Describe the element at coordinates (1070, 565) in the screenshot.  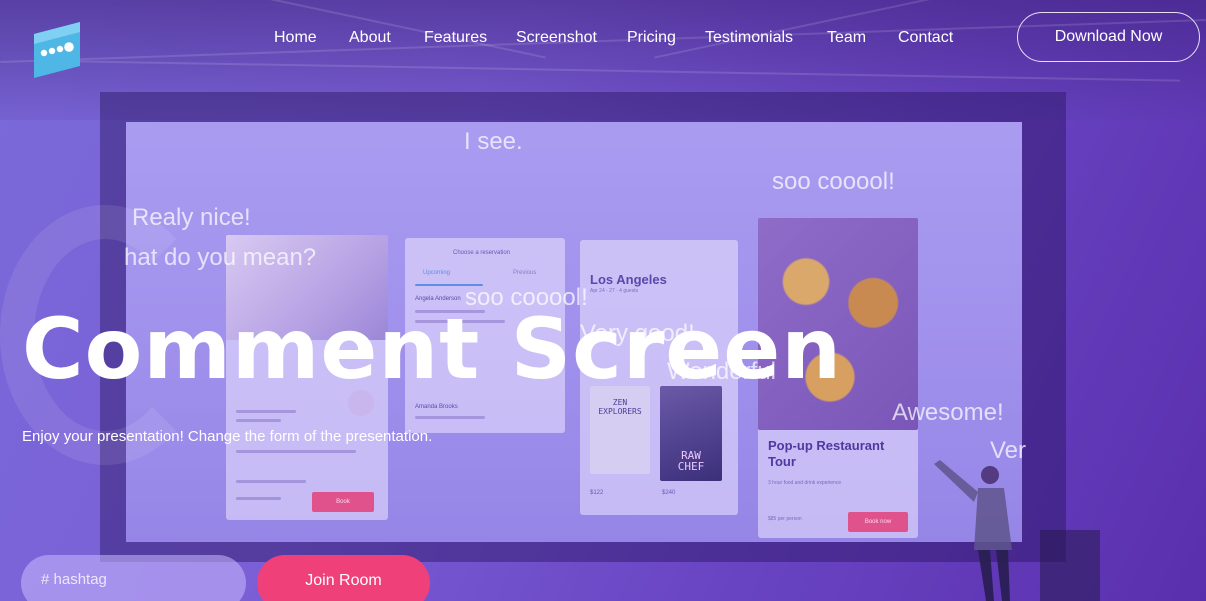
I see `podium` at that location.